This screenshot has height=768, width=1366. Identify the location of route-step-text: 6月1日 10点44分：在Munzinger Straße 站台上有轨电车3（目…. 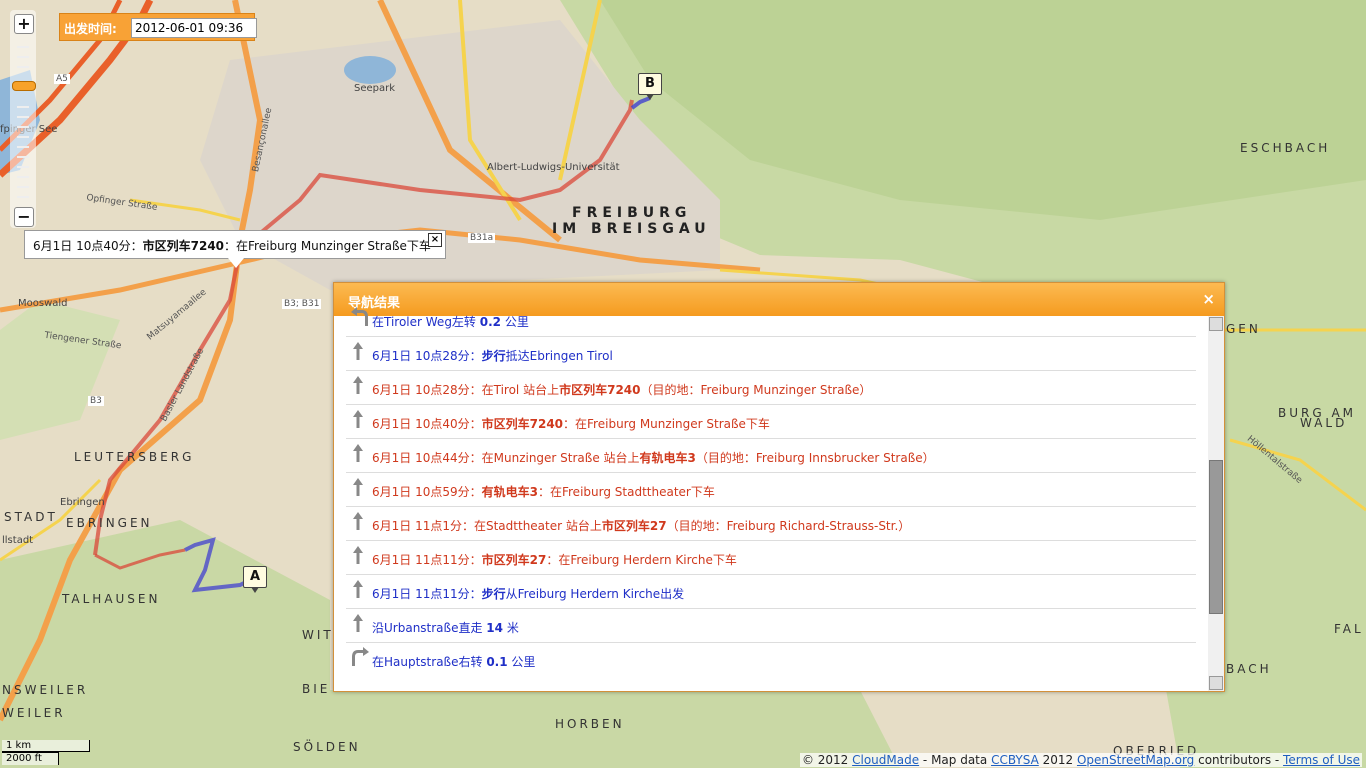
(653, 458).